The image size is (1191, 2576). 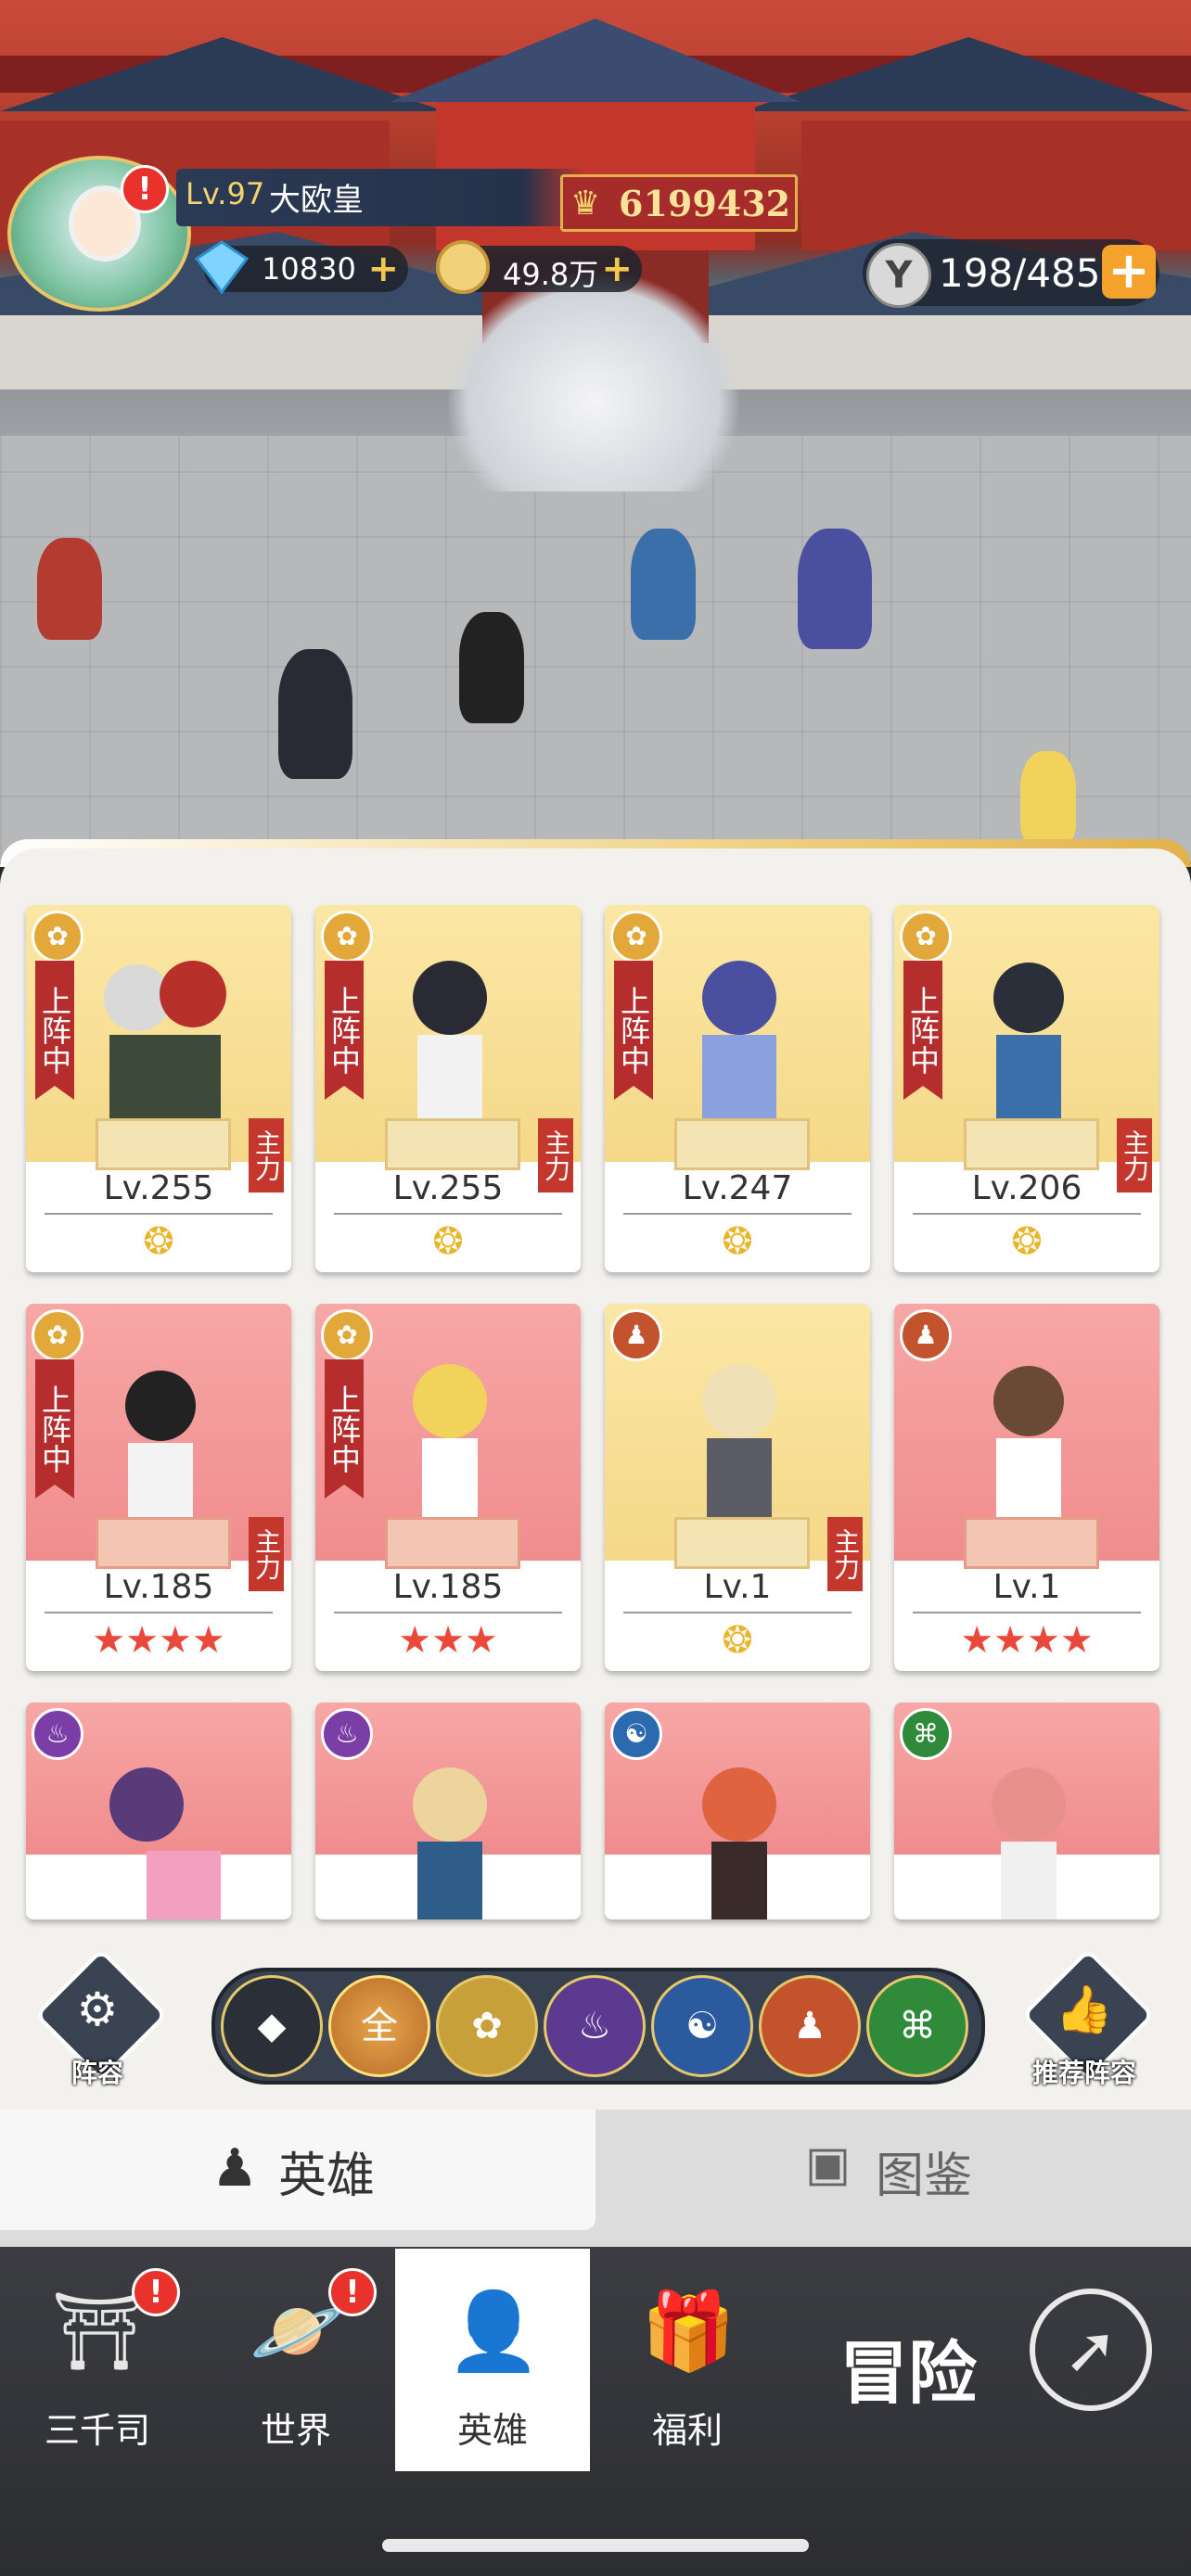 What do you see at coordinates (1129, 272) in the screenshot?
I see `stamina-add-button: +` at bounding box center [1129, 272].